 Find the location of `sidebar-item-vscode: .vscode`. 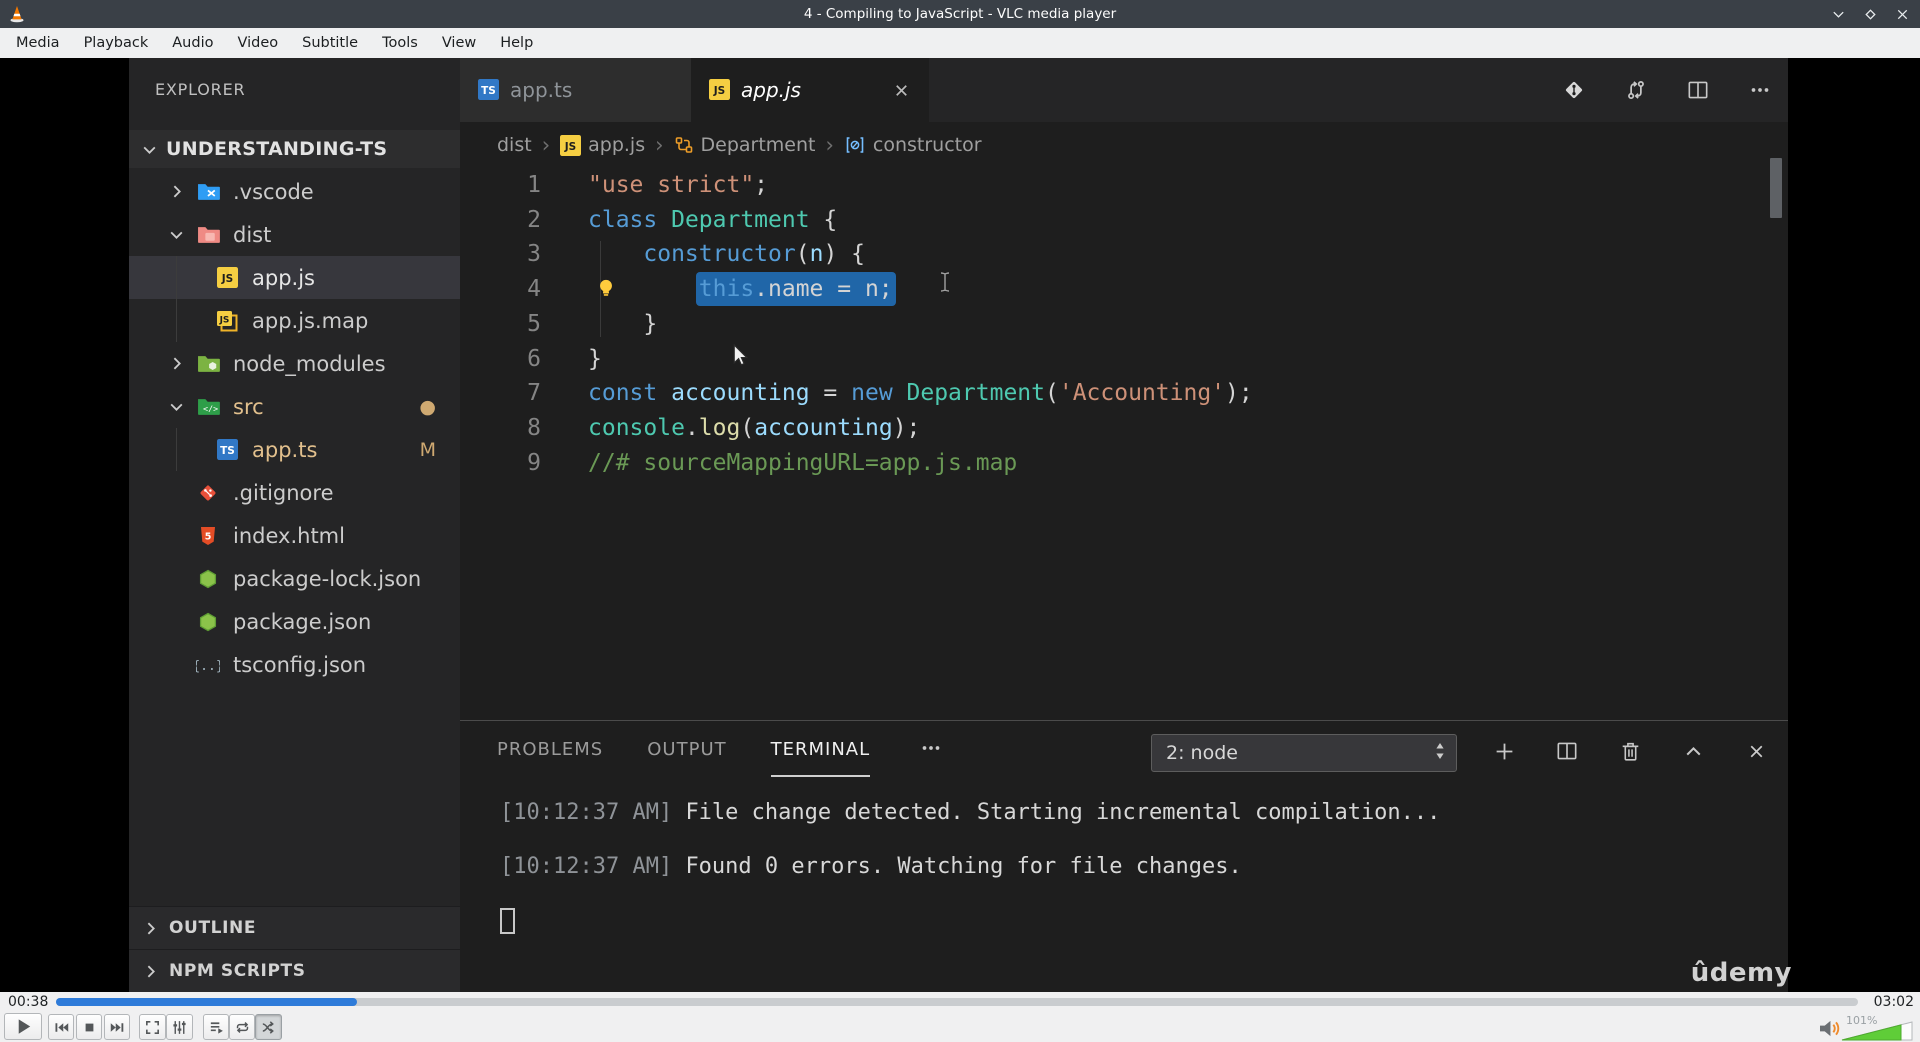

sidebar-item-vscode: .vscode is located at coordinates (294, 191).